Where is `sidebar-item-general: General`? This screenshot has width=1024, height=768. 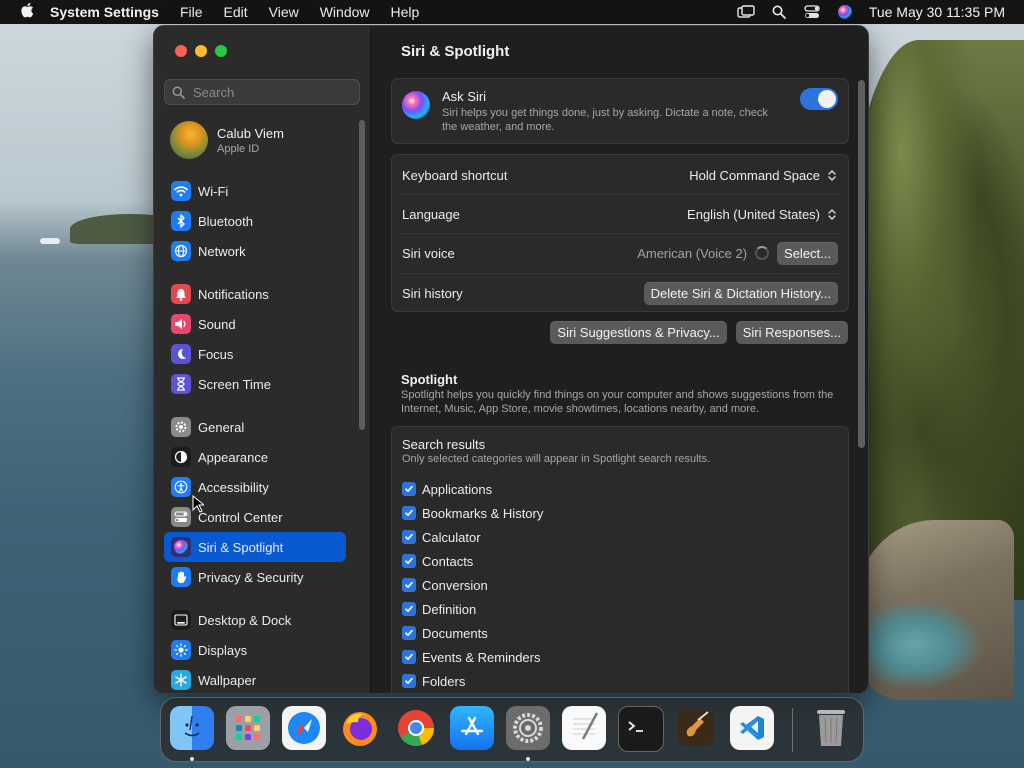
sidebar-item-general: General is located at coordinates (255, 427).